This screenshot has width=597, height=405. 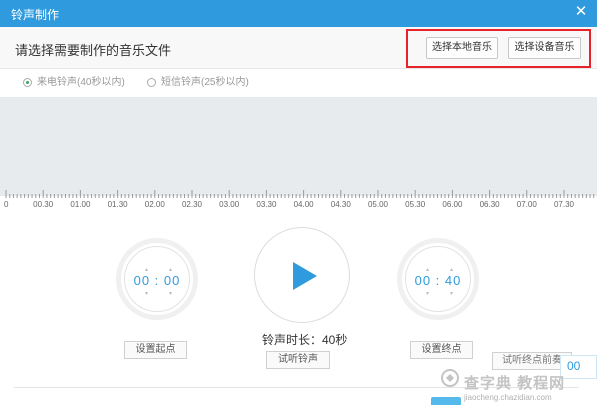 I want to click on end-time-dial: ▴ ▴ 00 : 40 ▾ ▾, so click(x=438, y=279).